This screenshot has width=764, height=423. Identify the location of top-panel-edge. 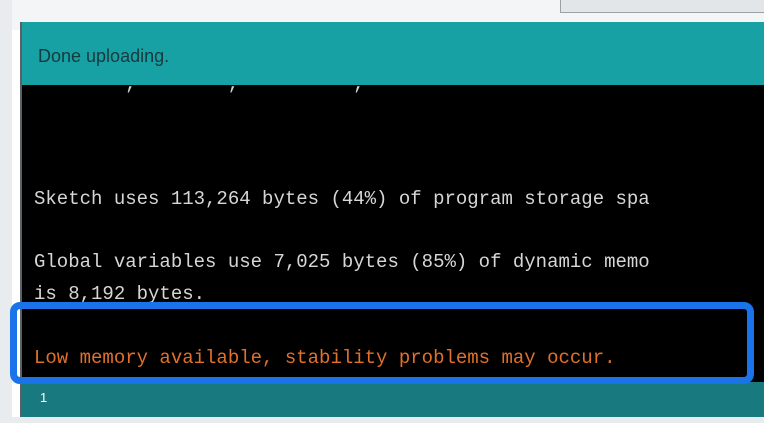
(662, 6).